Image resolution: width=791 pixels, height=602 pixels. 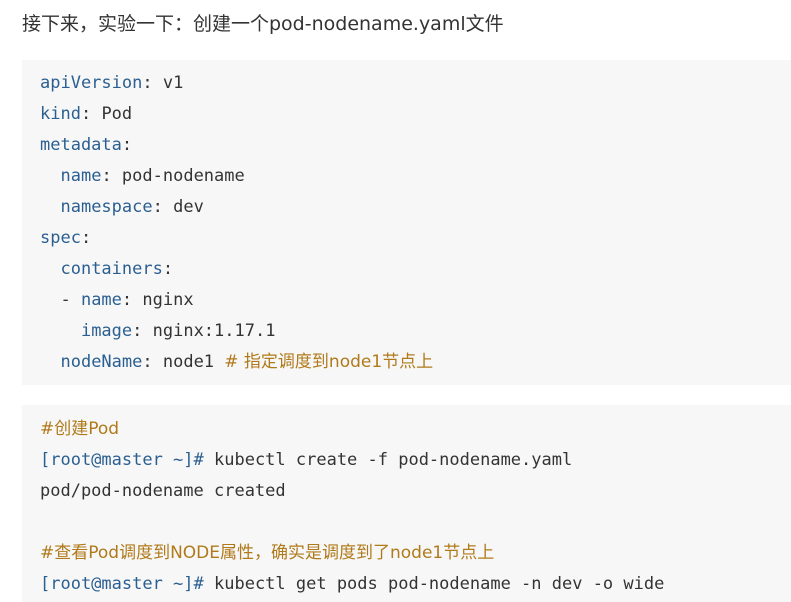 What do you see at coordinates (60, 114) in the screenshot?
I see `yaml-key: kind` at bounding box center [60, 114].